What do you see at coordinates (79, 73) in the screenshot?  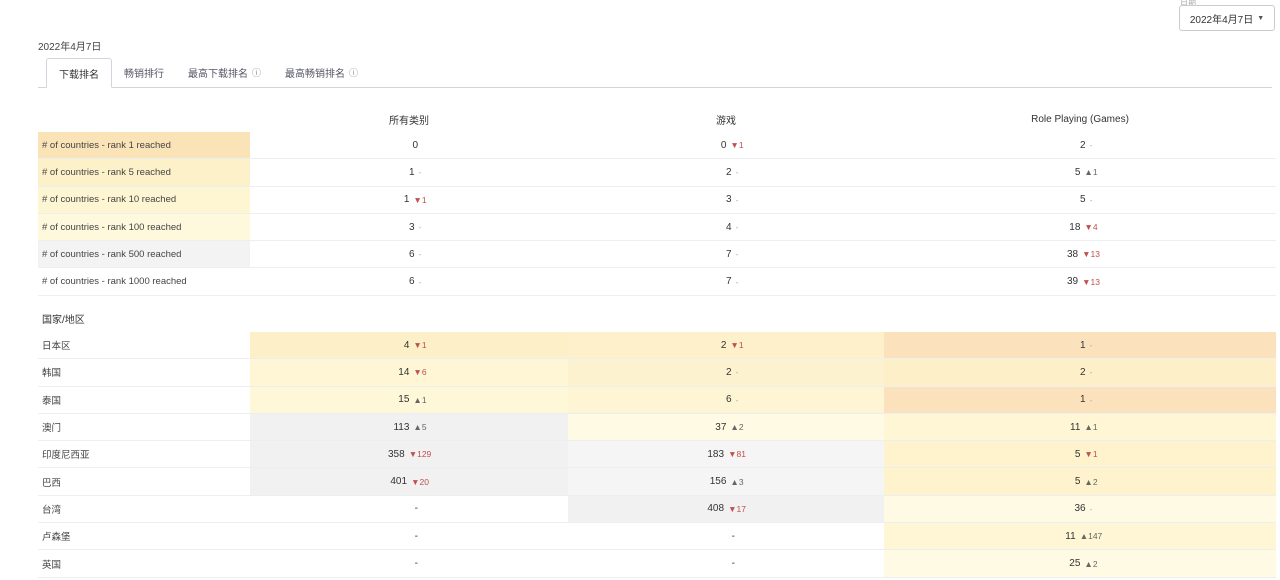 I see `tab-0: 下载排名` at bounding box center [79, 73].